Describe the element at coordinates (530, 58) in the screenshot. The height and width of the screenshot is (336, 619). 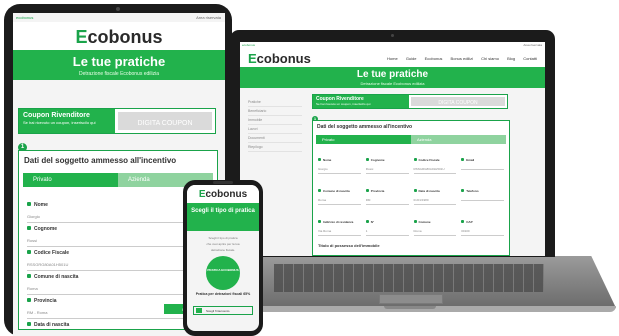
I see `nav-item: Contatti` at that location.